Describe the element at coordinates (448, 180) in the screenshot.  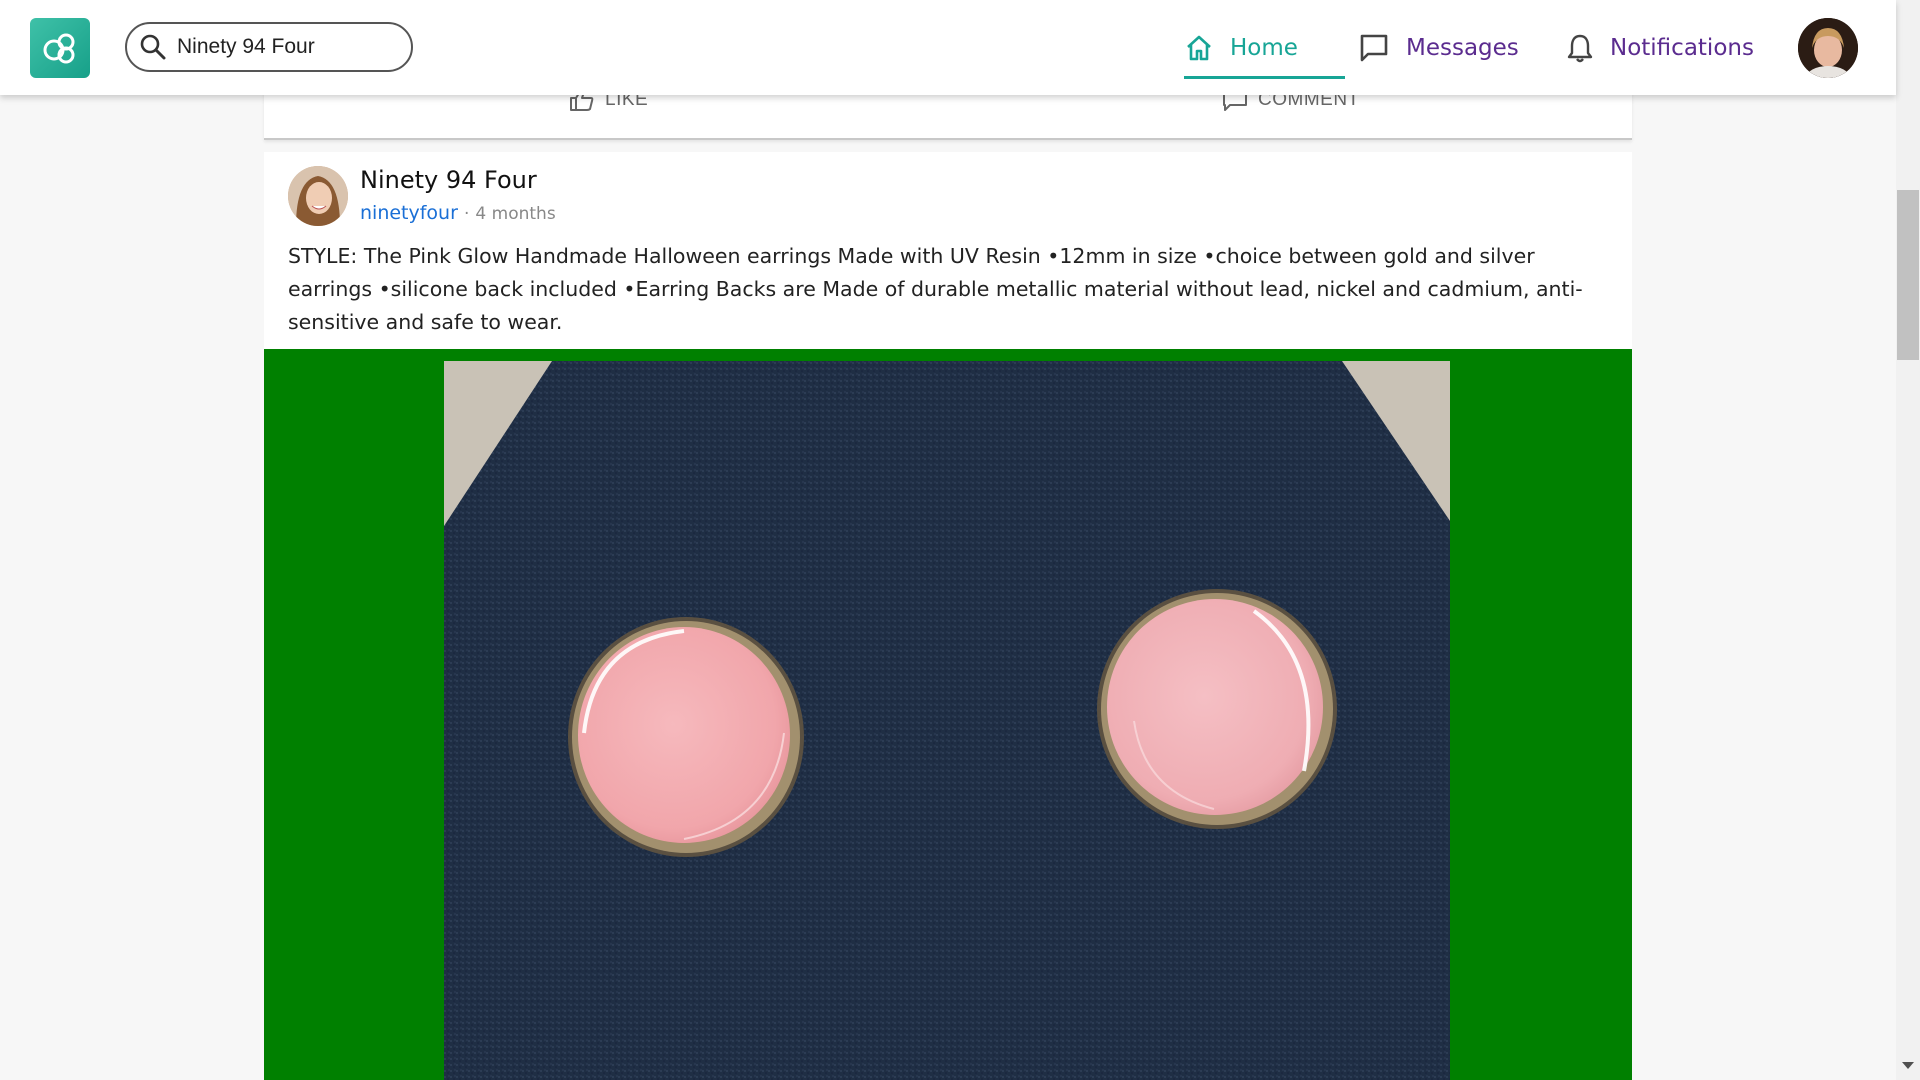
I see `post-author-name: Ninety 94 Four` at that location.